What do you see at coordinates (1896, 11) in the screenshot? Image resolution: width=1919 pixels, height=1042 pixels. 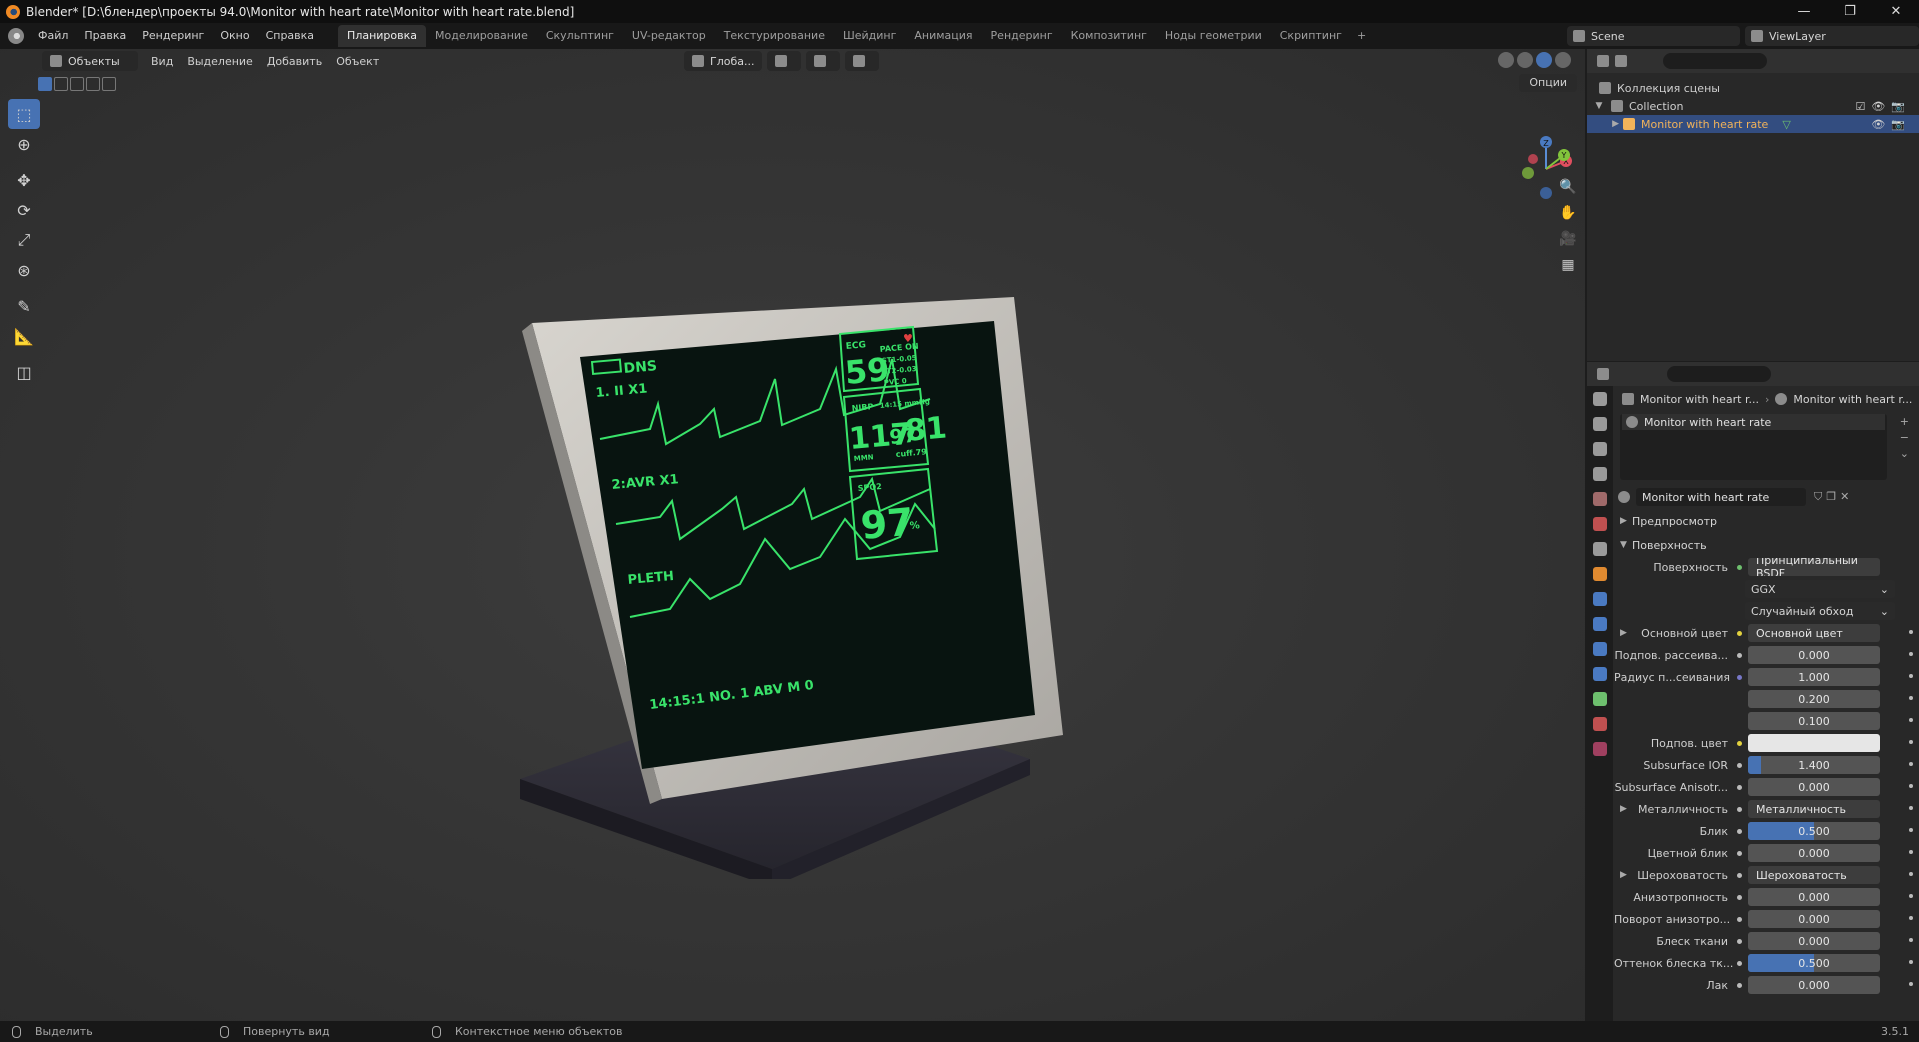 I see `close-button: ✕` at bounding box center [1896, 11].